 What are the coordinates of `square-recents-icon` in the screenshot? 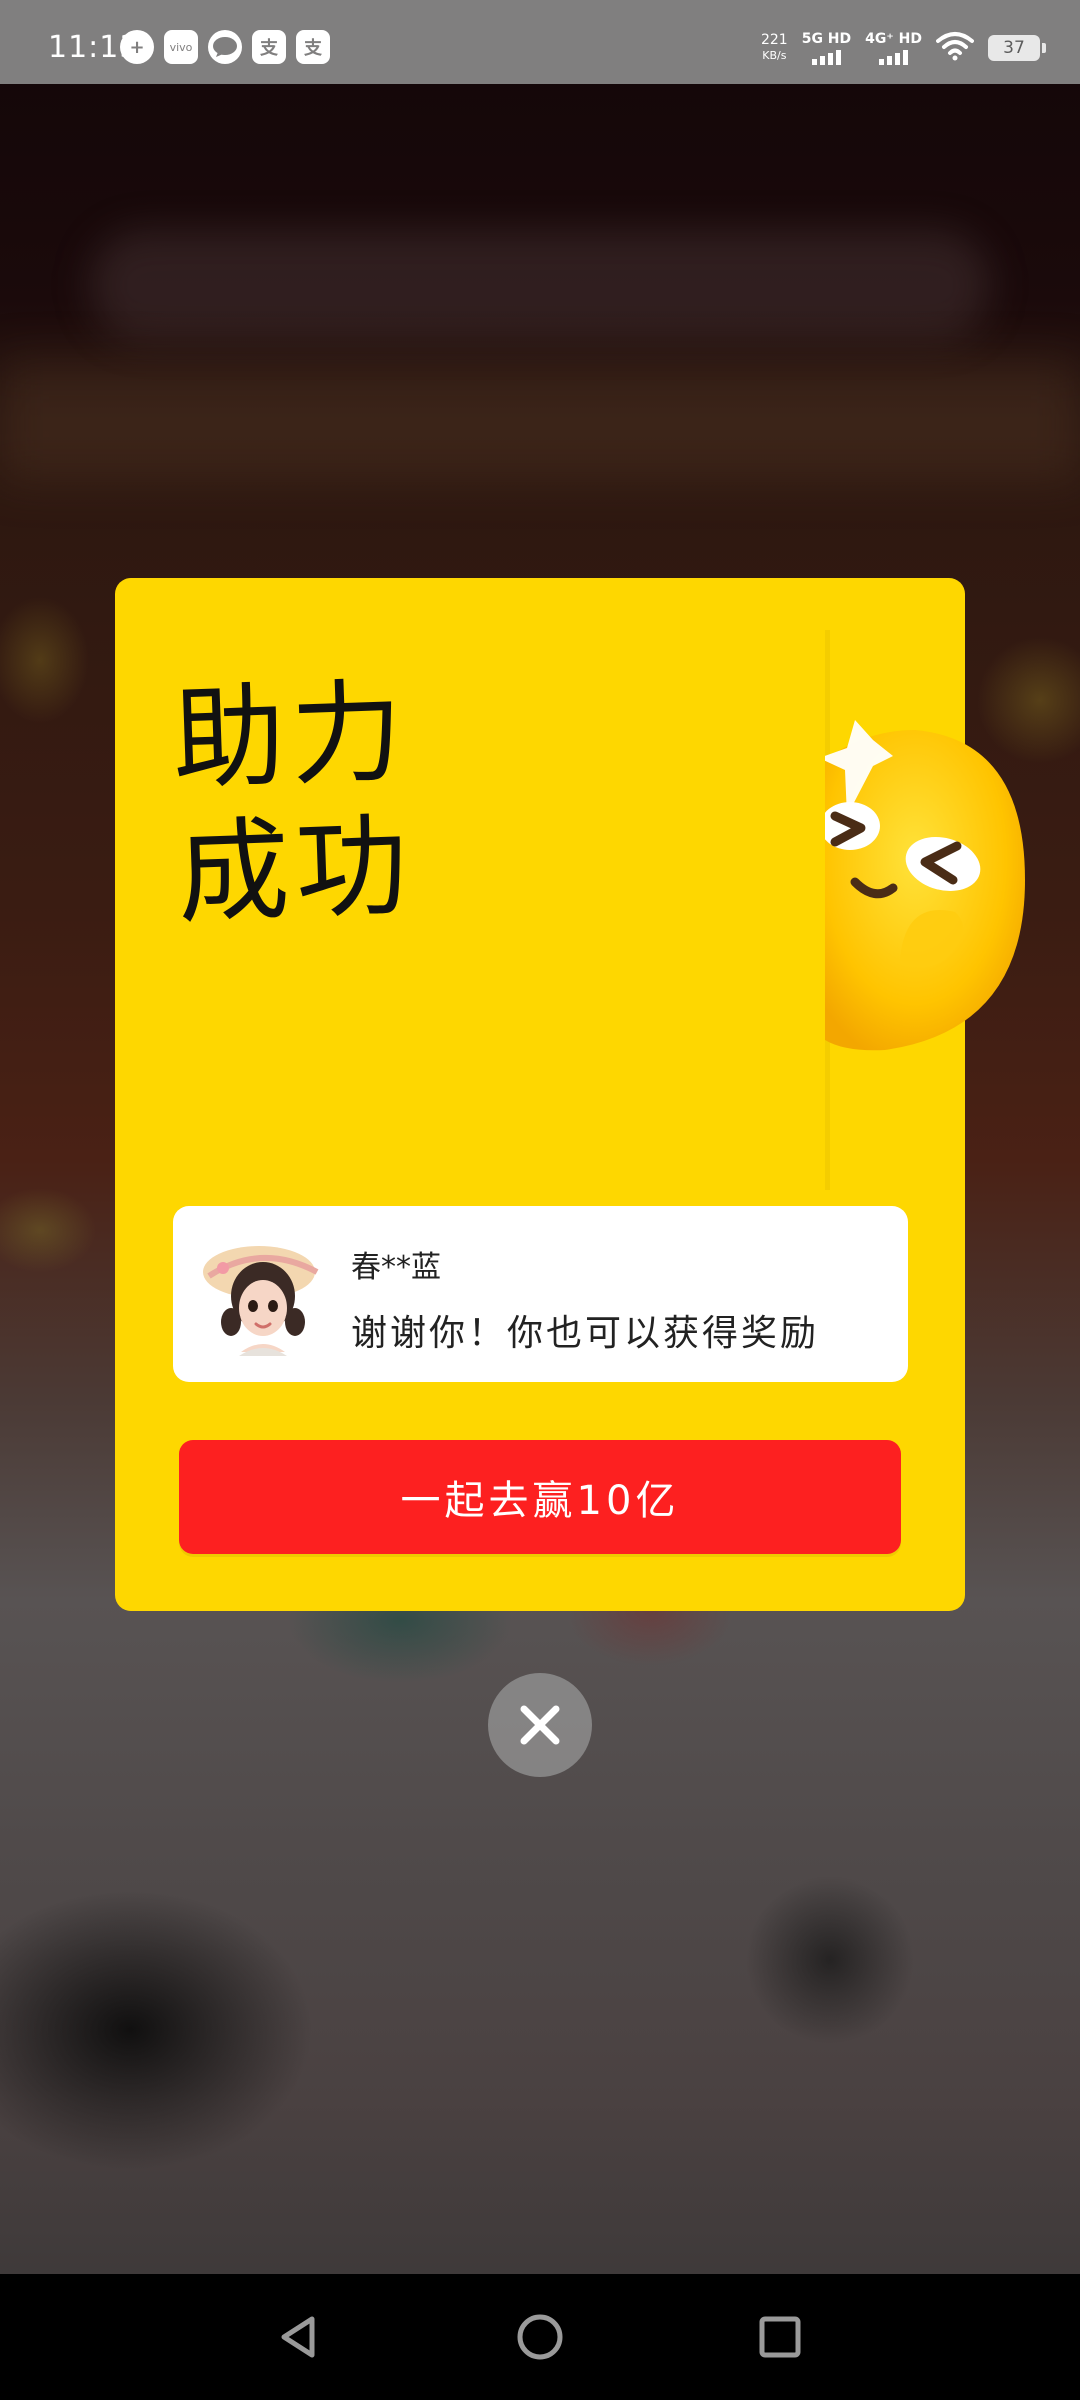 It's located at (780, 2337).